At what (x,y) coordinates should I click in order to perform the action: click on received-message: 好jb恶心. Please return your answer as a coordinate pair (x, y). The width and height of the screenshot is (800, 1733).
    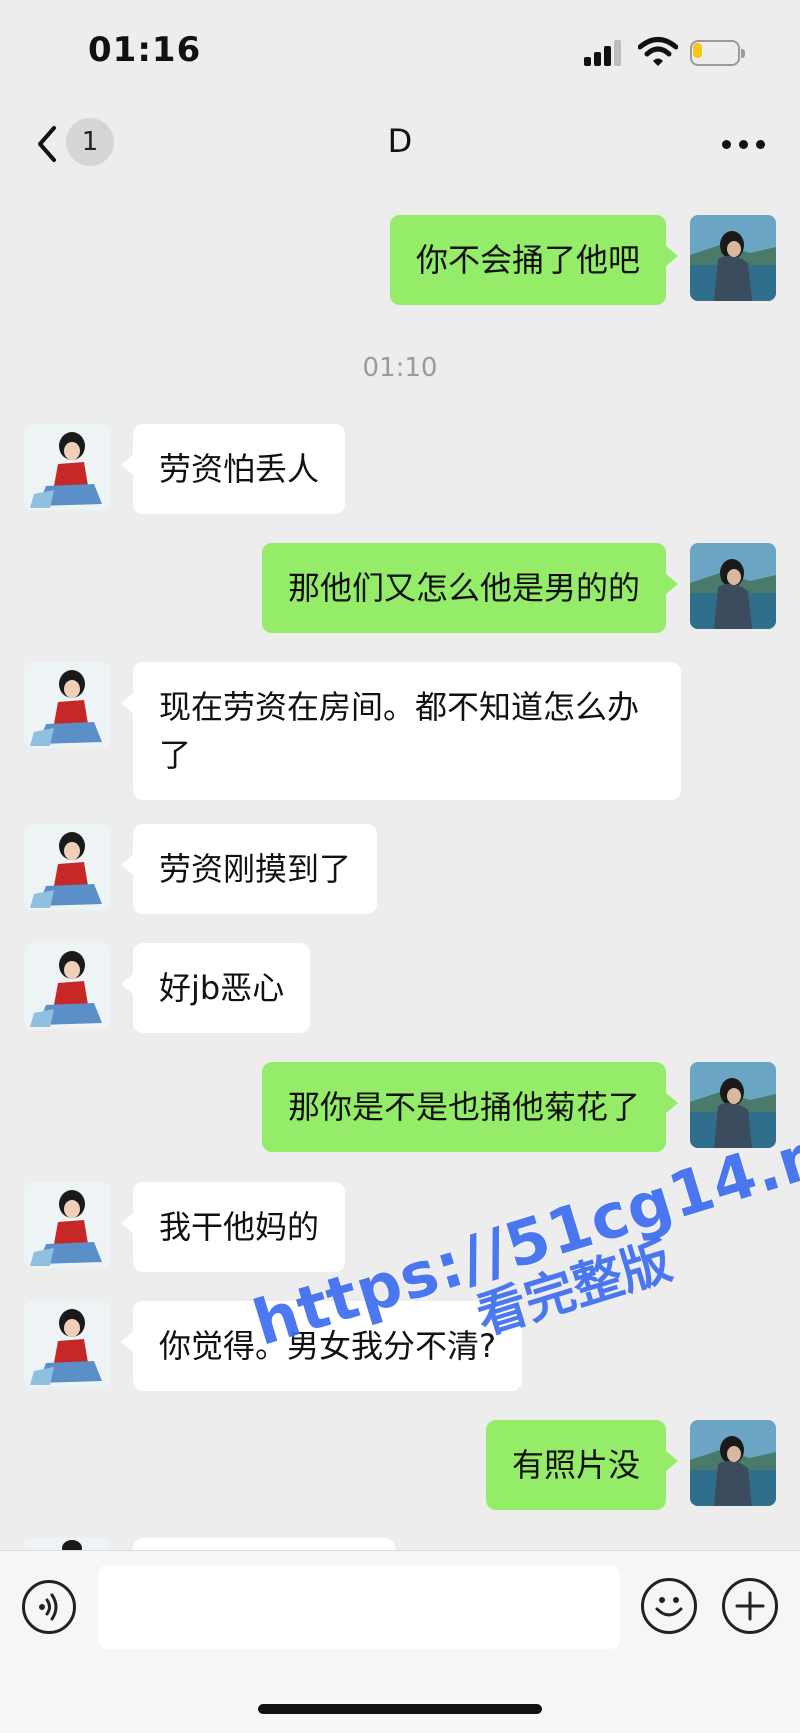
    Looking at the image, I should click on (222, 988).